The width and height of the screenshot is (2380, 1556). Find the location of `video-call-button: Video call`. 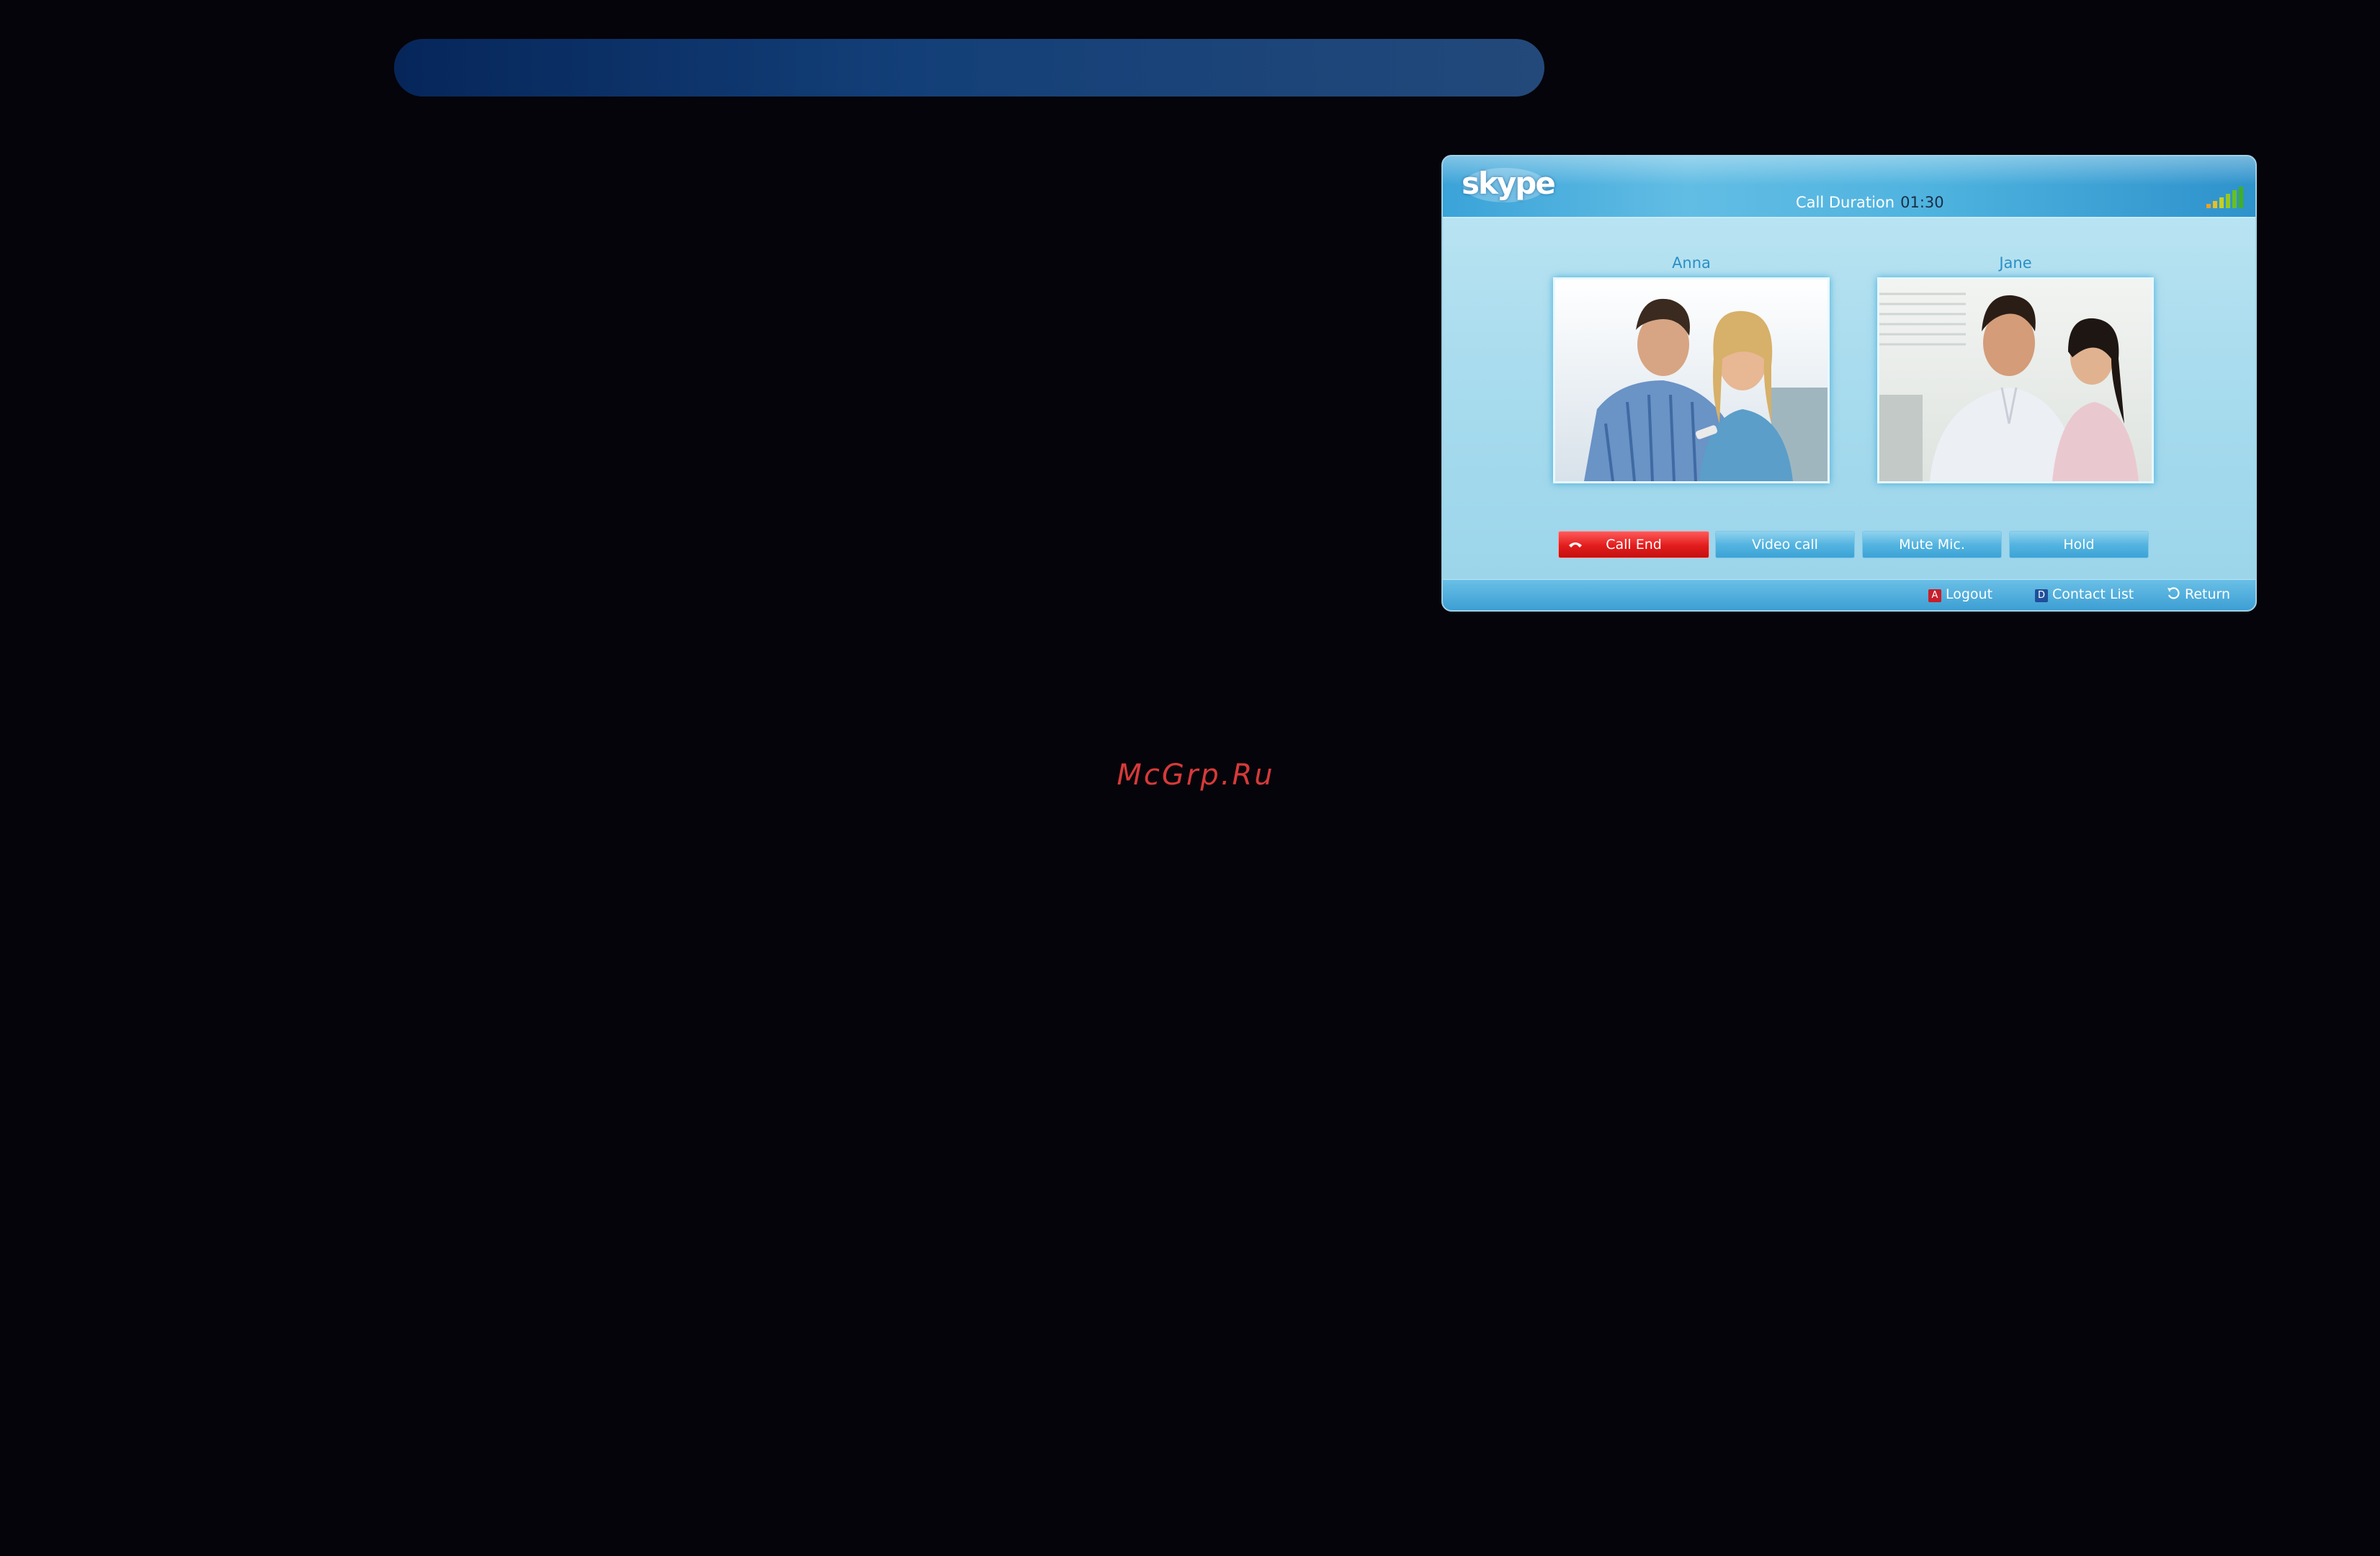

video-call-button: Video call is located at coordinates (1785, 544).